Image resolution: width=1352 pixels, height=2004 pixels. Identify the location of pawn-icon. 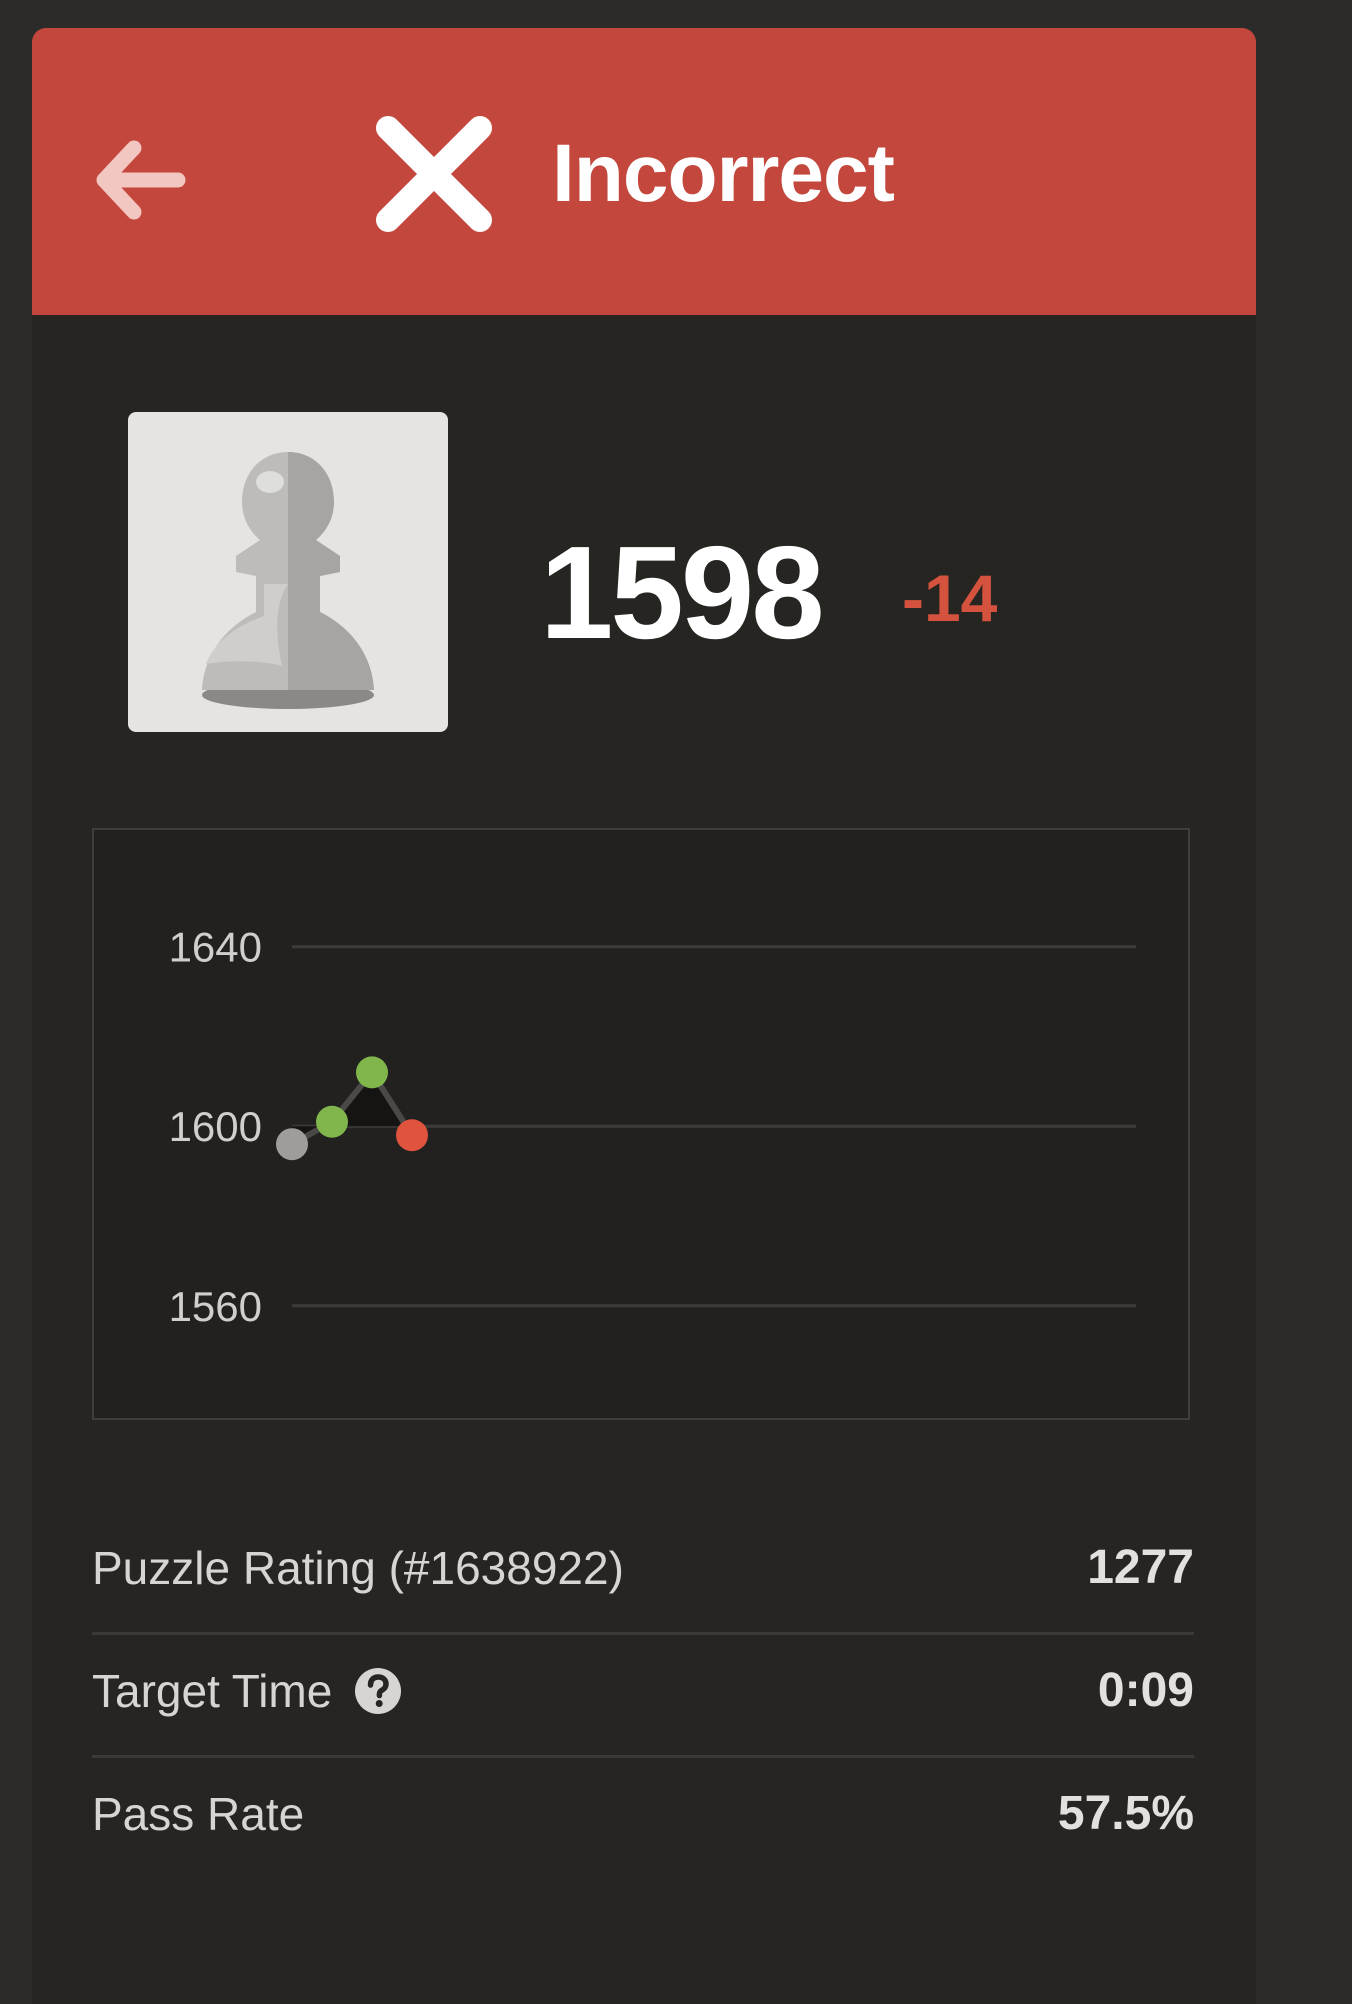
(288, 580).